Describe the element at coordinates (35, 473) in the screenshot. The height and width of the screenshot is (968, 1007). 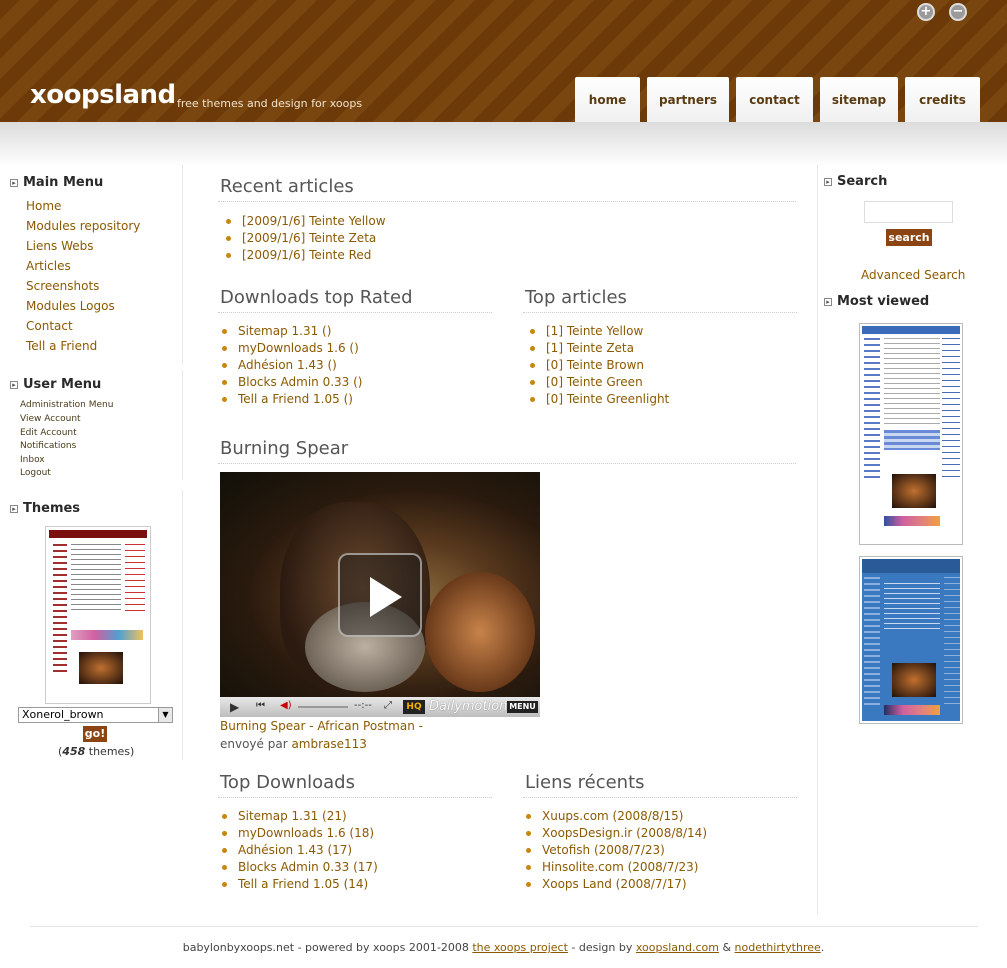
I see `user-menu-item-logout: Logout` at that location.